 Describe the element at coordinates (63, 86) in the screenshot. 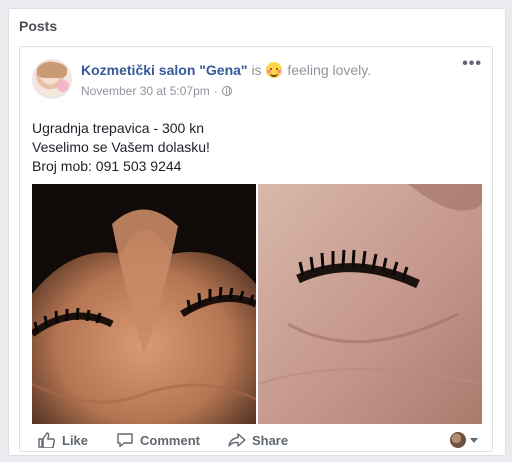

I see `avatar-flower-shape` at that location.